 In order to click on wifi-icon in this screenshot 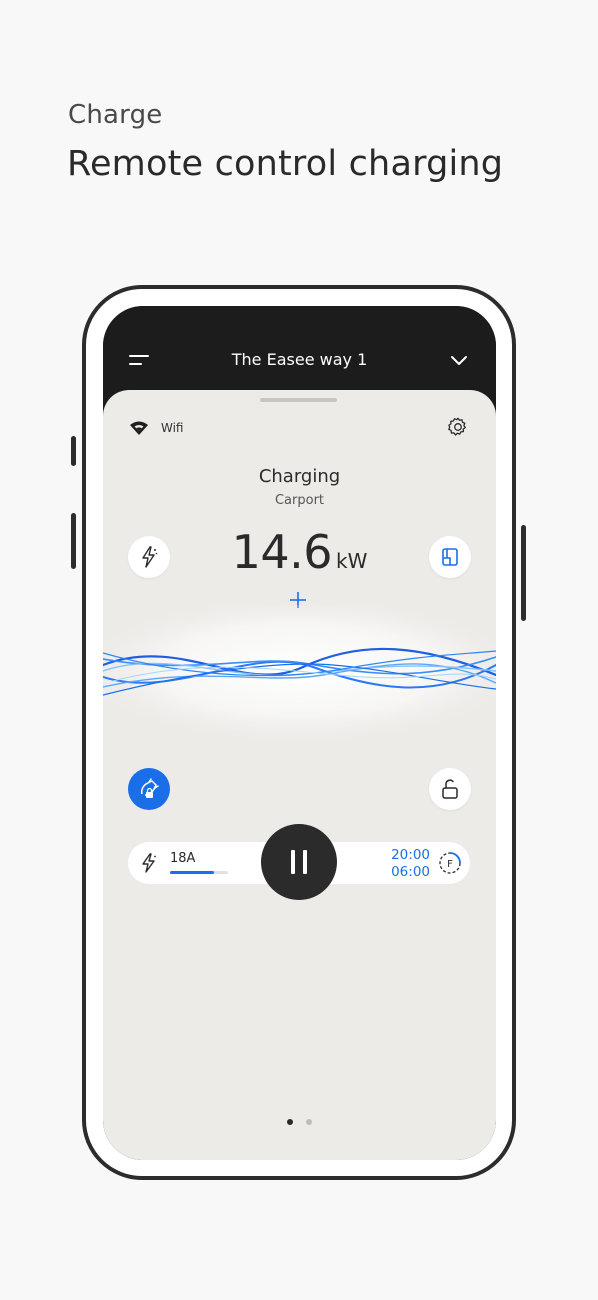, I will do `click(139, 428)`.